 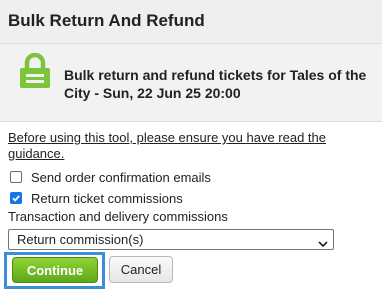 I want to click on commission-select: Return commission(s), so click(x=171, y=239).